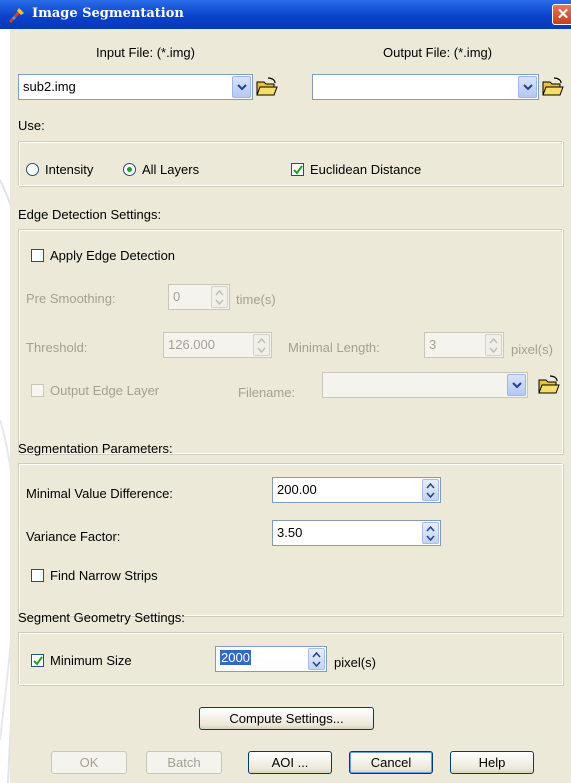 This screenshot has width=571, height=783. Describe the element at coordinates (391, 762) in the screenshot. I see `cancel-button: Cancel` at that location.